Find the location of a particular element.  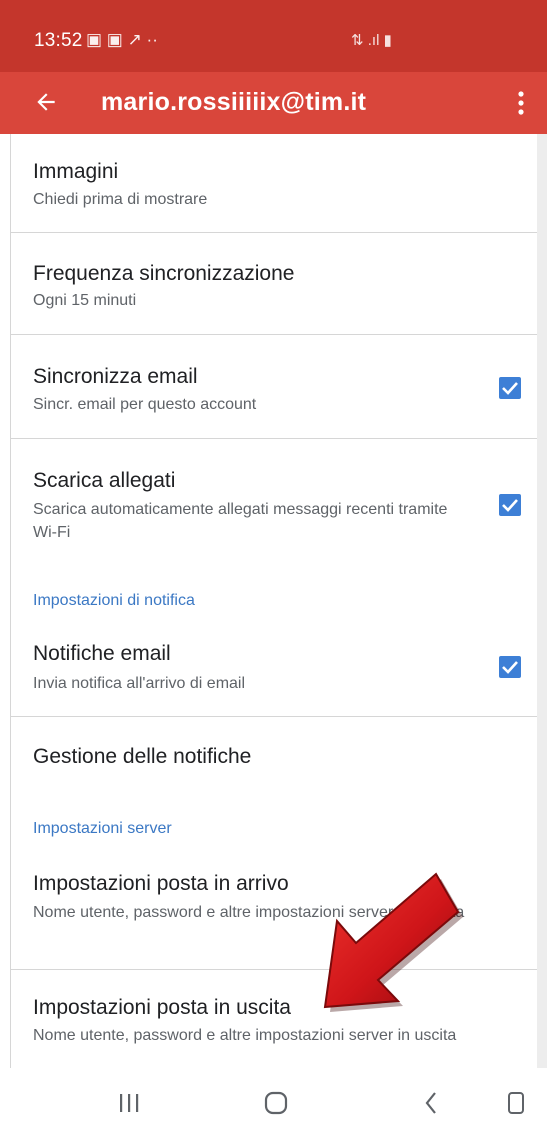

download-attachments-checkbox is located at coordinates (510, 505).